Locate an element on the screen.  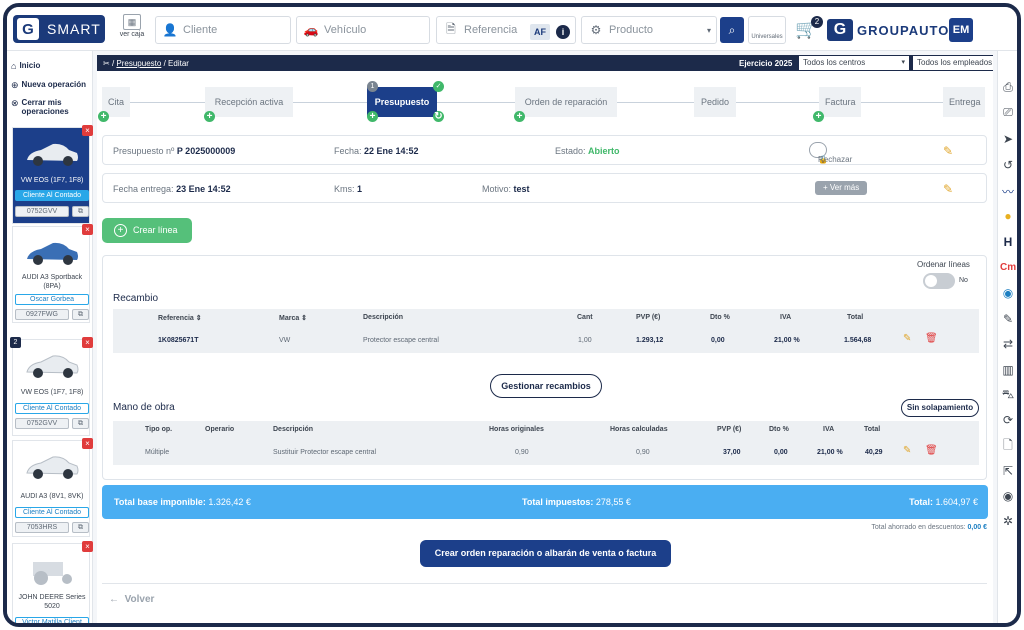
arrow-left-icon: ← is located at coordinates (114, 599).